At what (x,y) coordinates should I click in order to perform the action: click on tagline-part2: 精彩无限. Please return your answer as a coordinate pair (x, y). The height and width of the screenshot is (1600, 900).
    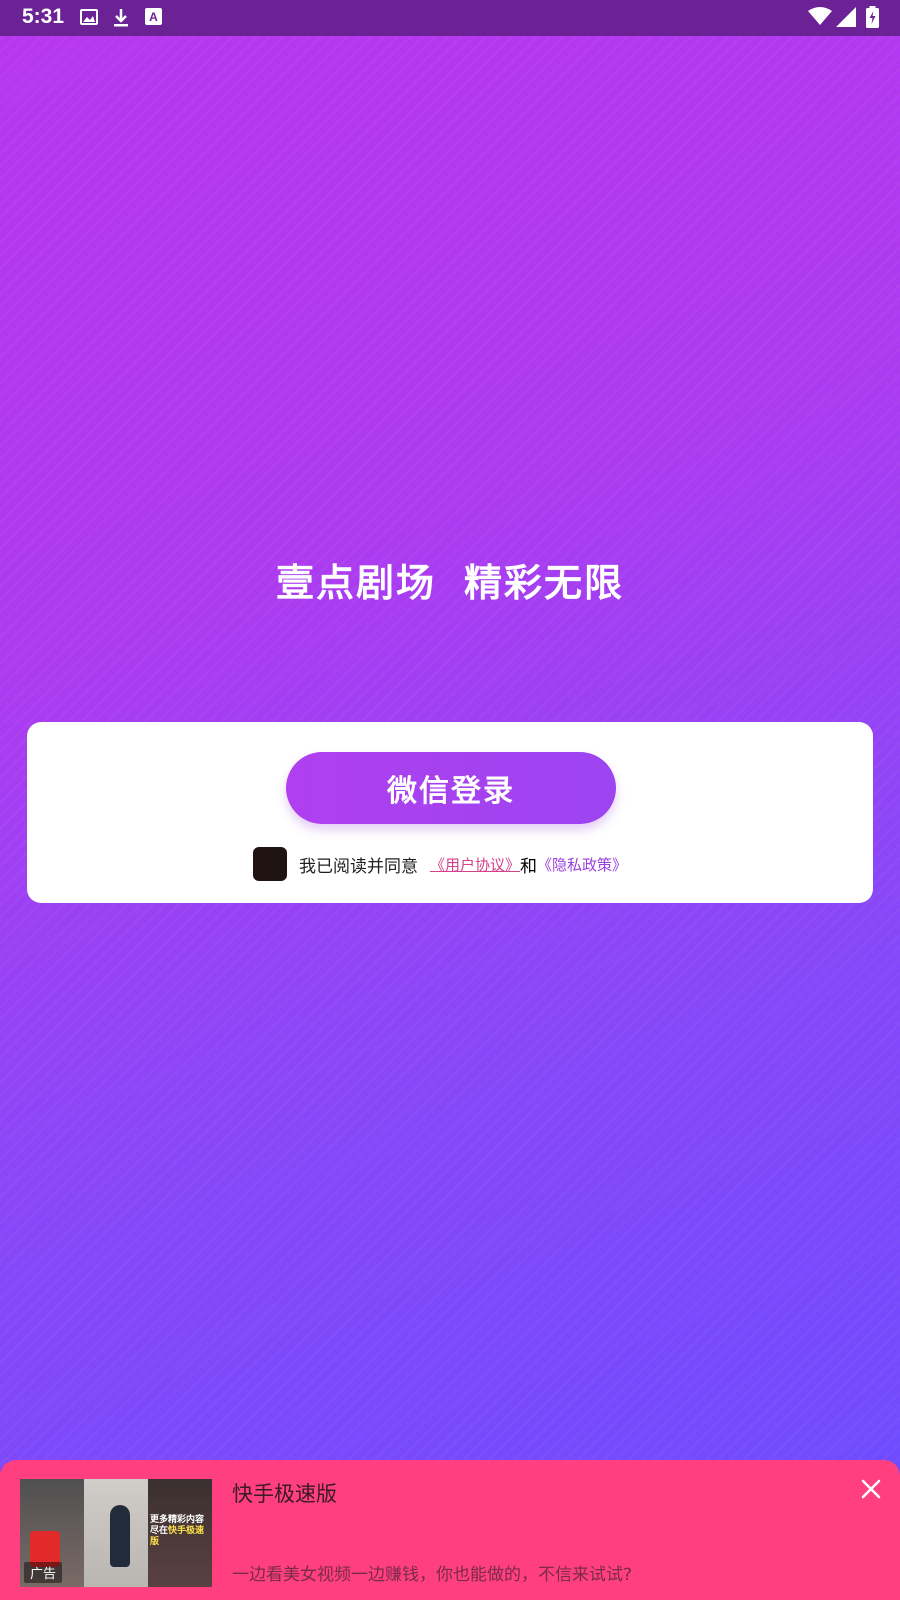
    Looking at the image, I should click on (544, 583).